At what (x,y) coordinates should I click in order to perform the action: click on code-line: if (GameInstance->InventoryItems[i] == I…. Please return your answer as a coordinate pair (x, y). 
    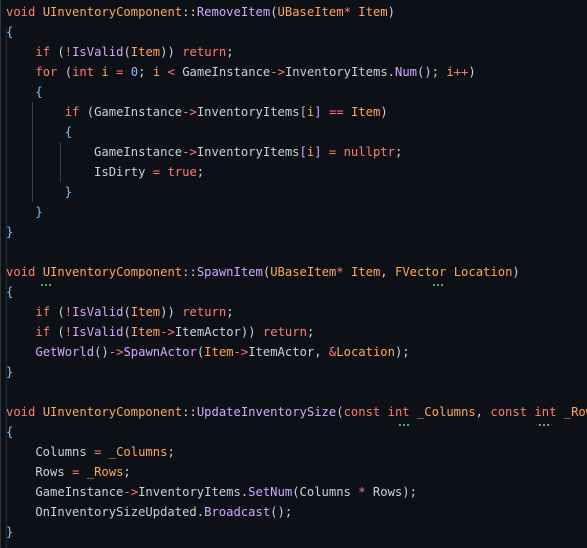
    Looking at the image, I should click on (197, 112).